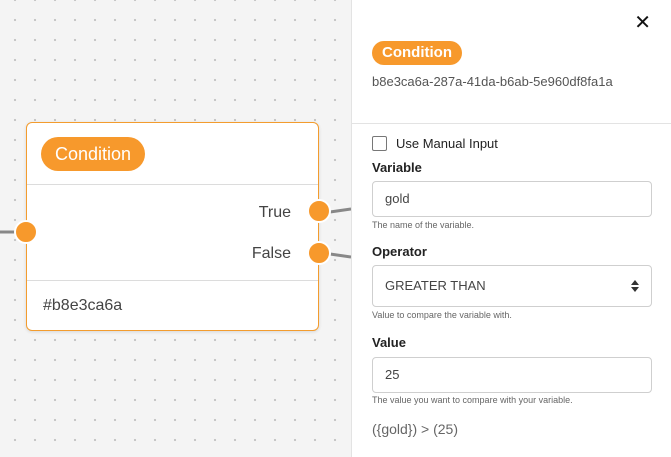 The height and width of the screenshot is (457, 671). Describe the element at coordinates (319, 211) in the screenshot. I see `output-port-true` at that location.